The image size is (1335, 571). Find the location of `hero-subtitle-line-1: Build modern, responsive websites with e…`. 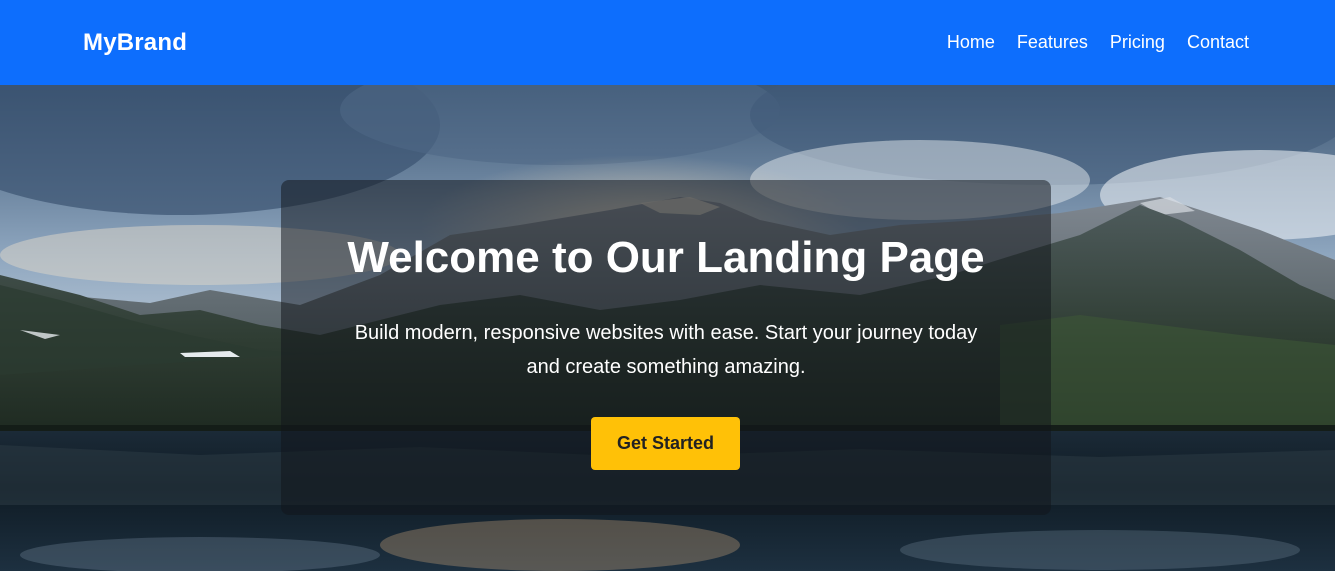

hero-subtitle-line-1: Build modern, responsive websites with e… is located at coordinates (666, 333).